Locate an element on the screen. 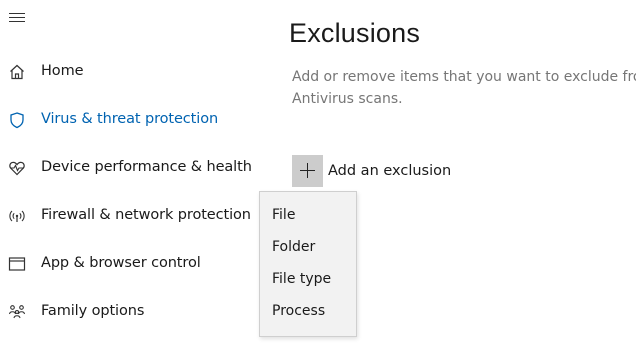  wifi-icon is located at coordinates (17, 216).